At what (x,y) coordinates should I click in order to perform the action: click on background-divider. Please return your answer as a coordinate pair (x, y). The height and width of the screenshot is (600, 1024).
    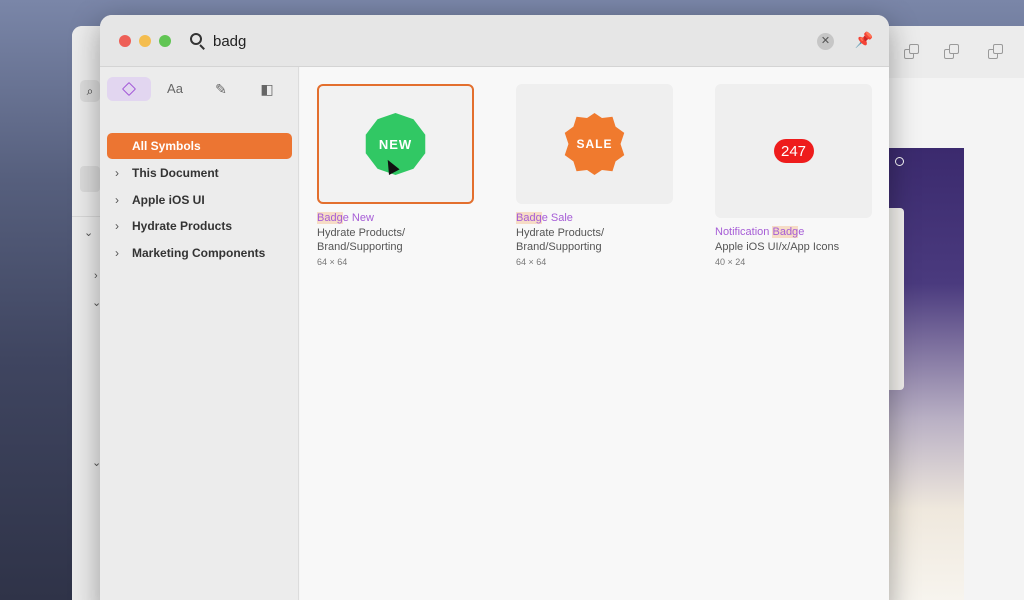
    Looking at the image, I should click on (86, 216).